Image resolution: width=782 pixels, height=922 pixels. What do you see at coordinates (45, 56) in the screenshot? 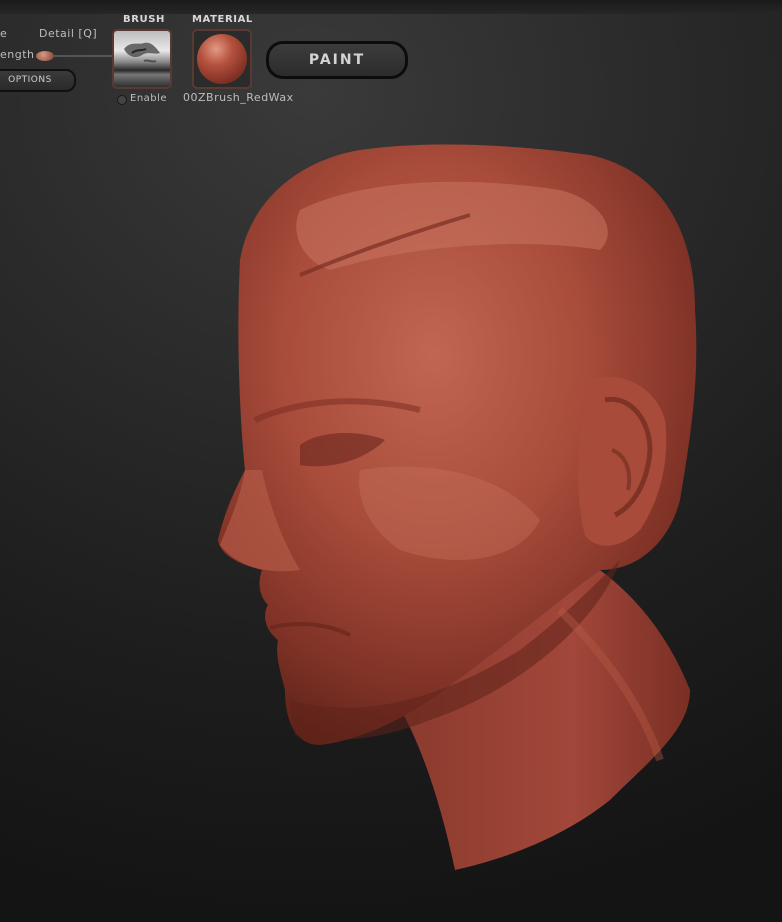
I see `strength-slider-knob` at bounding box center [45, 56].